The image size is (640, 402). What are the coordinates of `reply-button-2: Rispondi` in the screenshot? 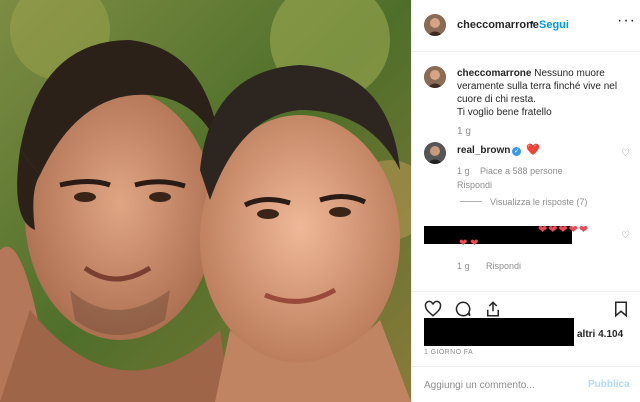 It's located at (503, 266).